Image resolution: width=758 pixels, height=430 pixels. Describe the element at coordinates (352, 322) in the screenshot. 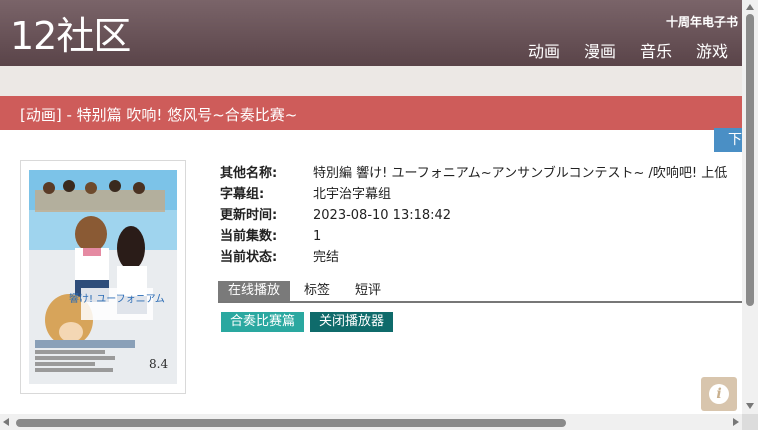

I see `close-player-button: 关闭播放器` at that location.